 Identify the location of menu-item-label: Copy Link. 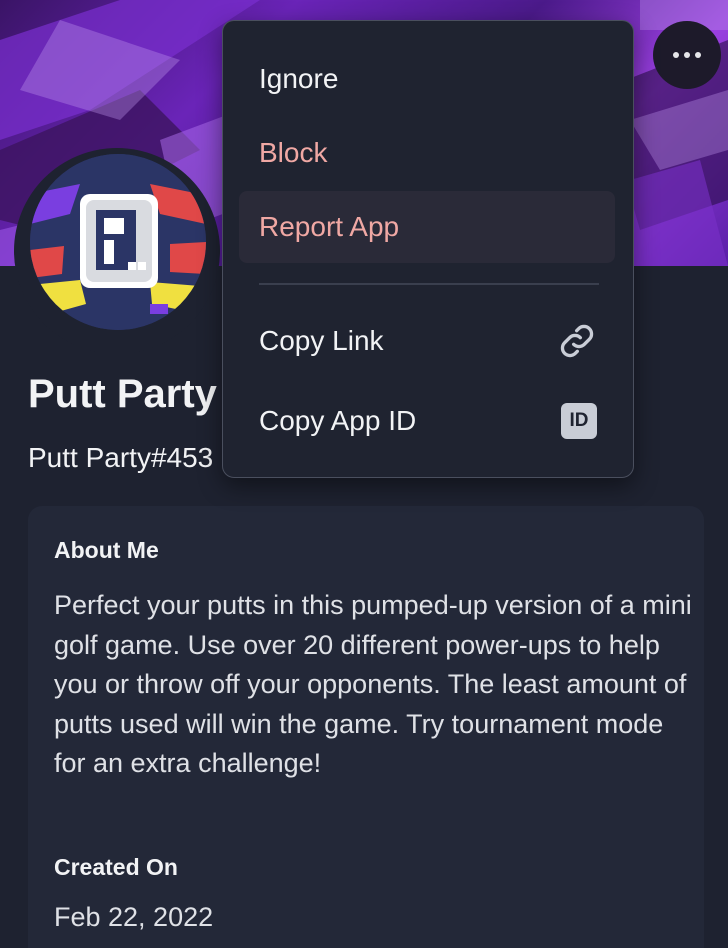
(321, 340).